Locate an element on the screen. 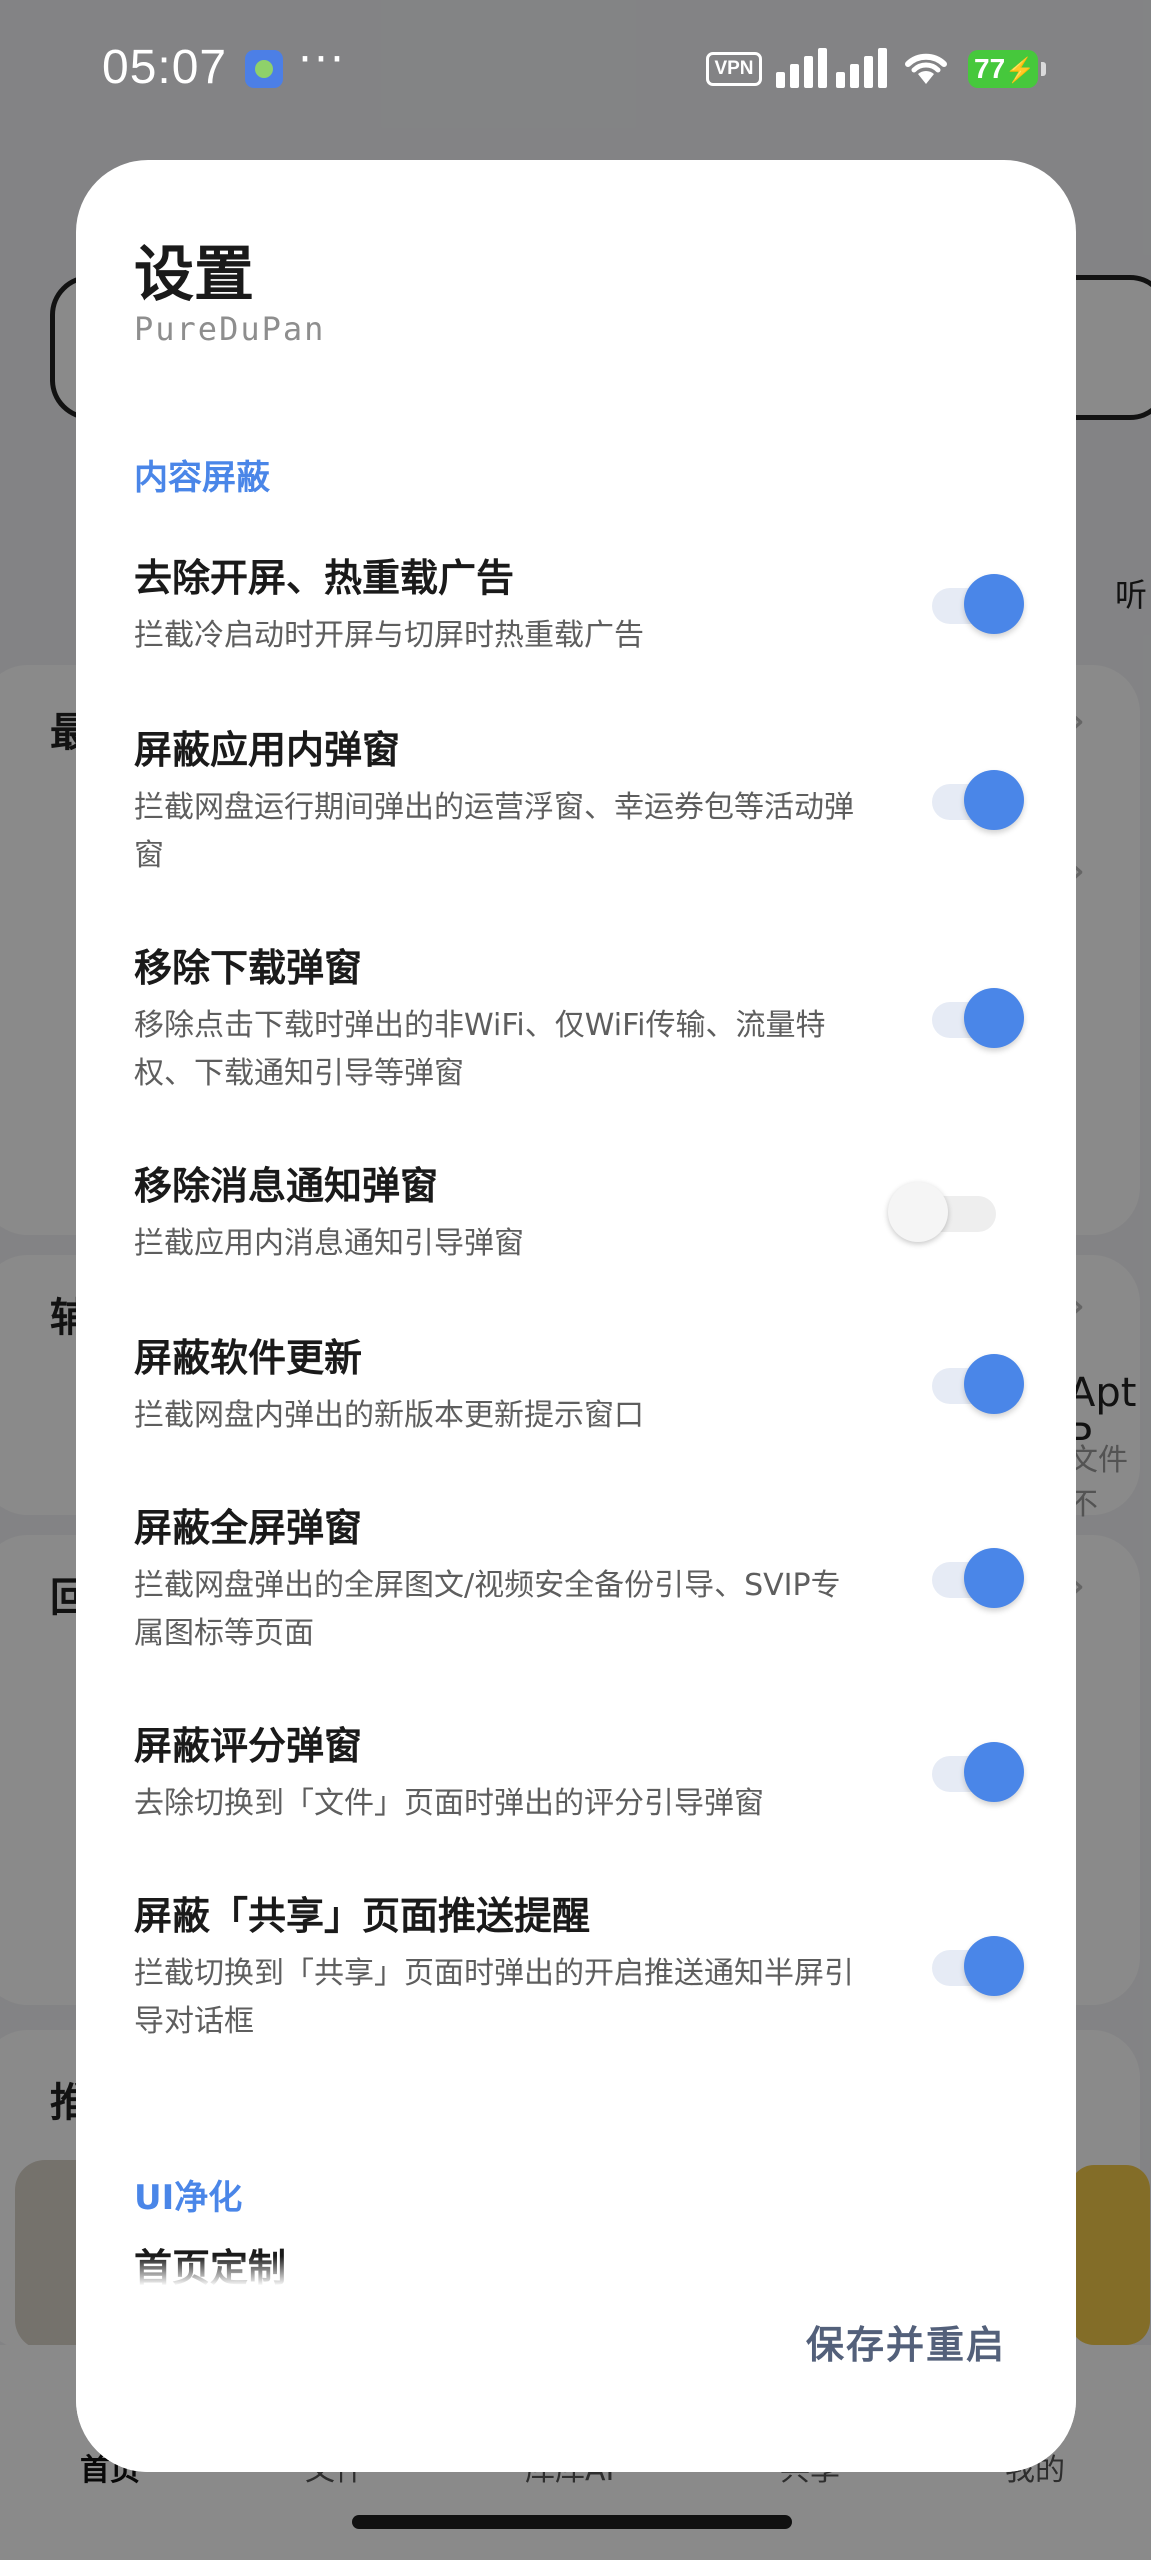 This screenshot has width=1151, height=2560. save-and-restart-button: 保存并重启 is located at coordinates (906, 2341).